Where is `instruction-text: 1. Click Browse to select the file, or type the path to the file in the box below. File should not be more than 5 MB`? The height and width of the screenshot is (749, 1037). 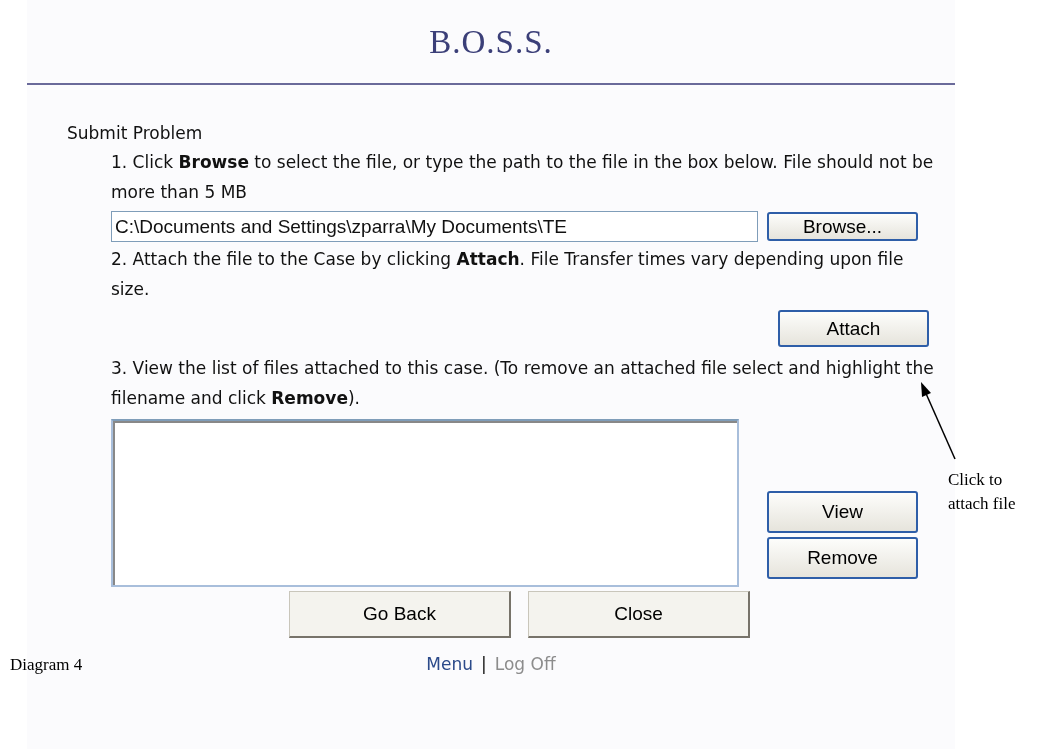 instruction-text: 1. Click Browse to select the file, or type the path to the file in the box below. File should not be more than 5 MB is located at coordinates (523, 177).